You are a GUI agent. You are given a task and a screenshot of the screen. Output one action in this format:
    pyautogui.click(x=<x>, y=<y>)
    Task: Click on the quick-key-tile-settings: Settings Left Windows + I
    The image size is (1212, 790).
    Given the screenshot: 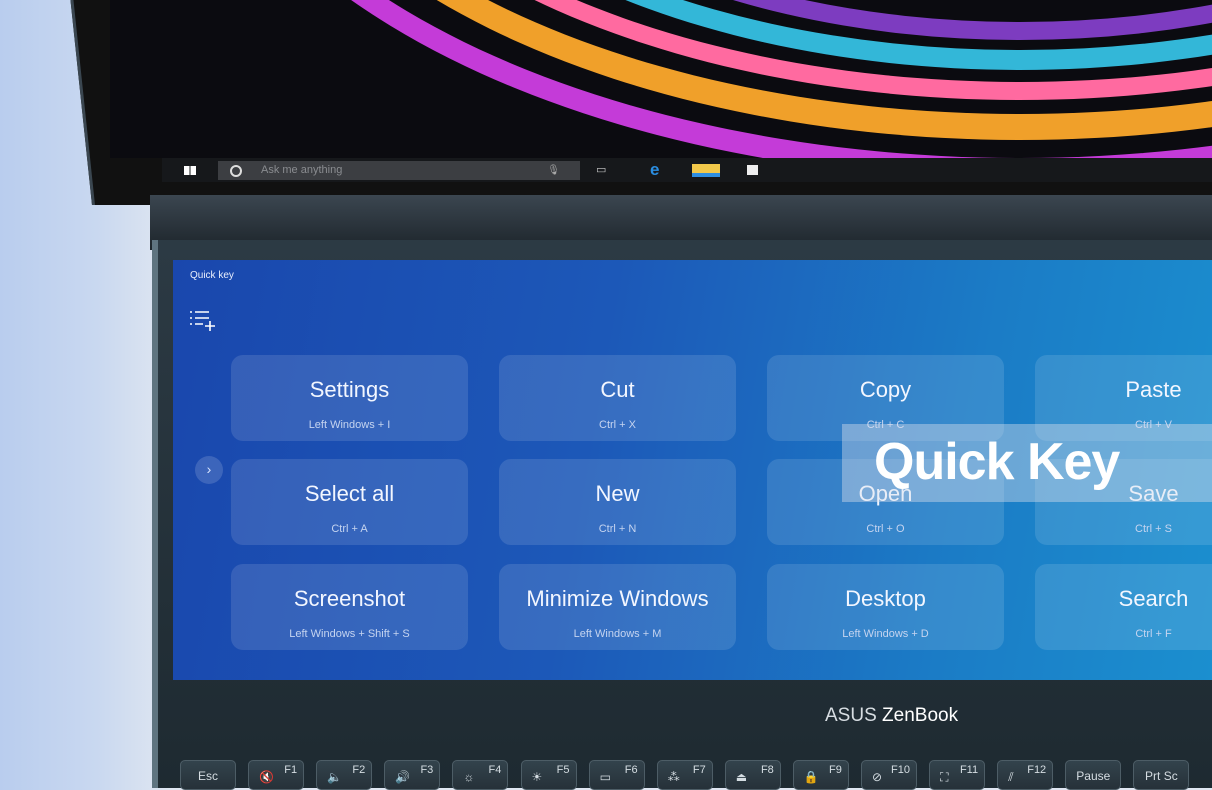 What is the action you would take?
    pyautogui.click(x=349, y=398)
    